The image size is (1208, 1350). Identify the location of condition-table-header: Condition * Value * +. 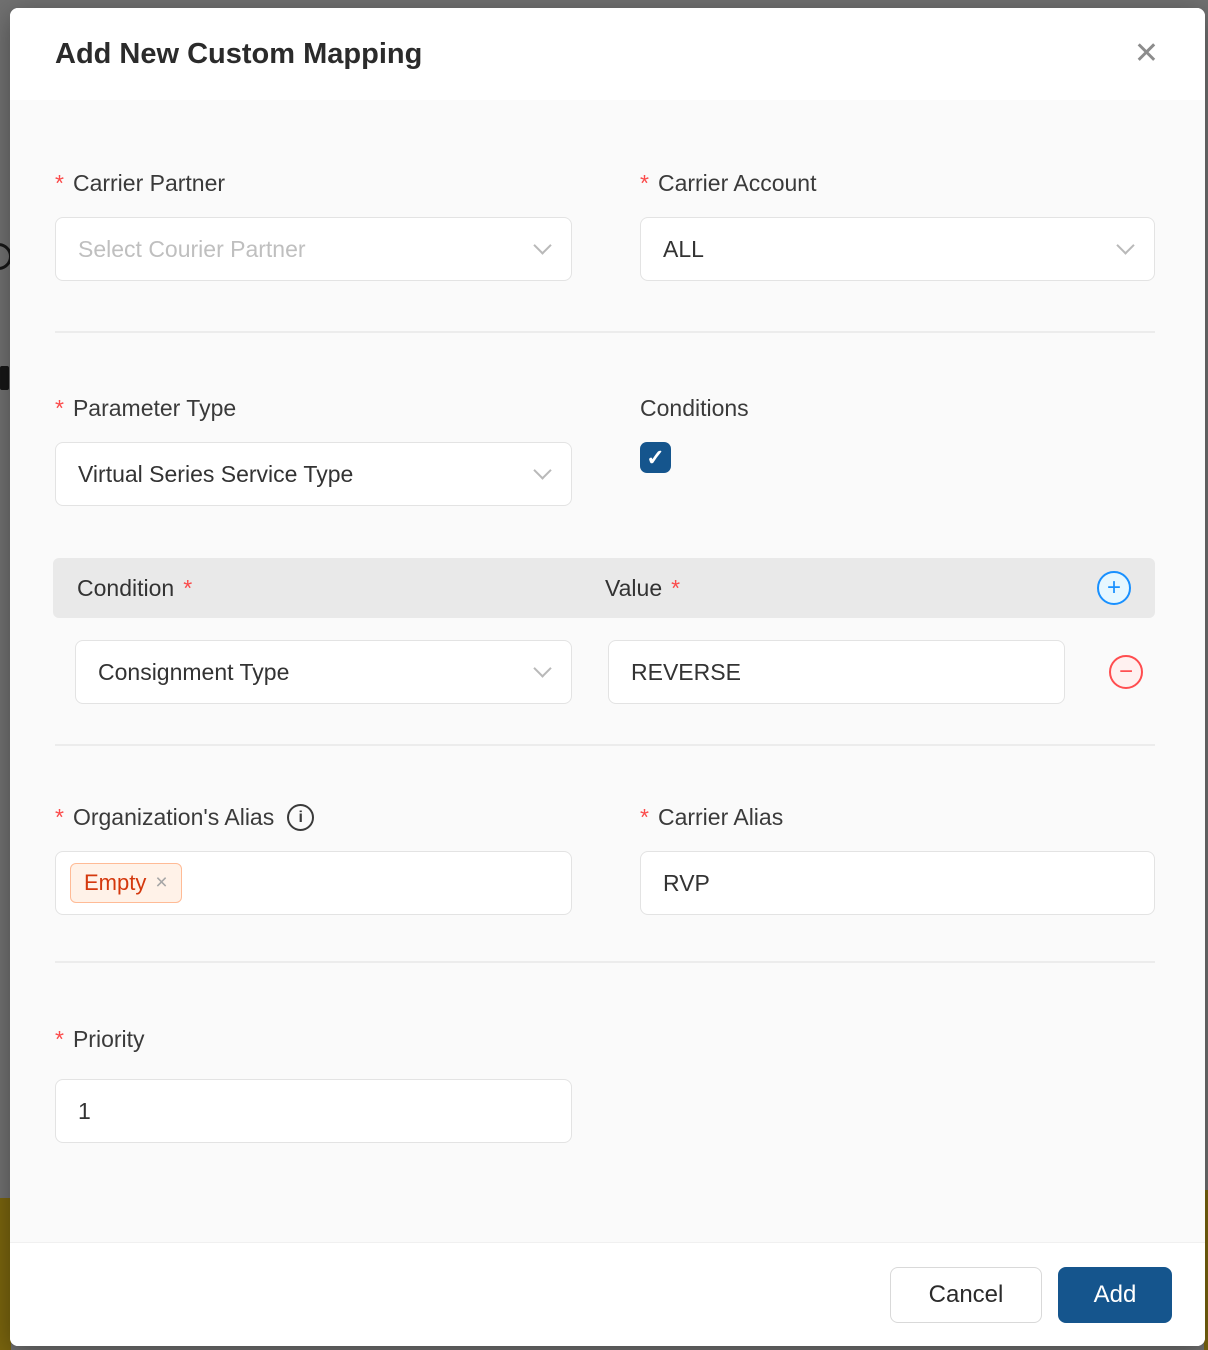
(604, 588).